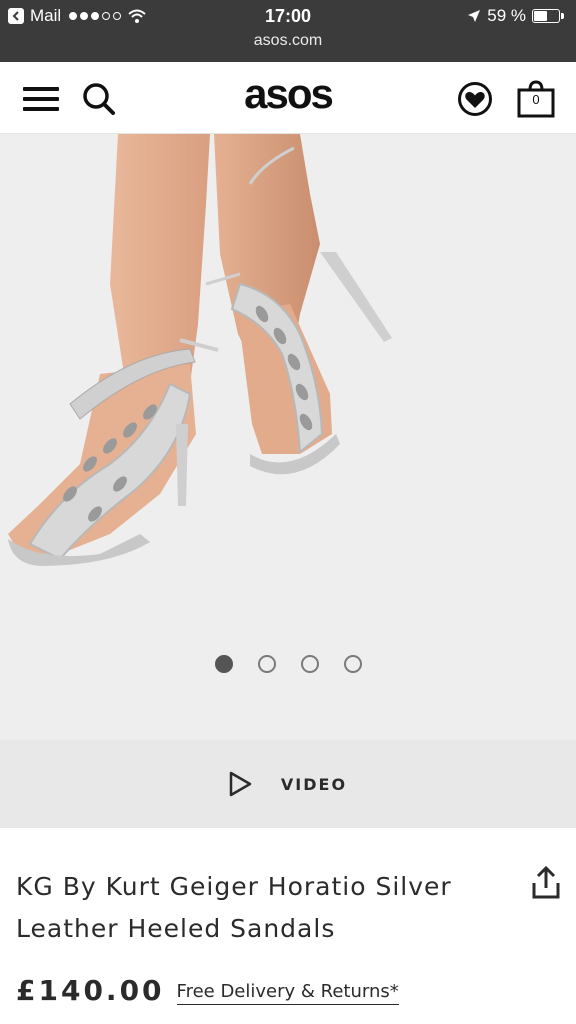 The width and height of the screenshot is (576, 1024). Describe the element at coordinates (90, 990) in the screenshot. I see `product-price: £140.00` at that location.